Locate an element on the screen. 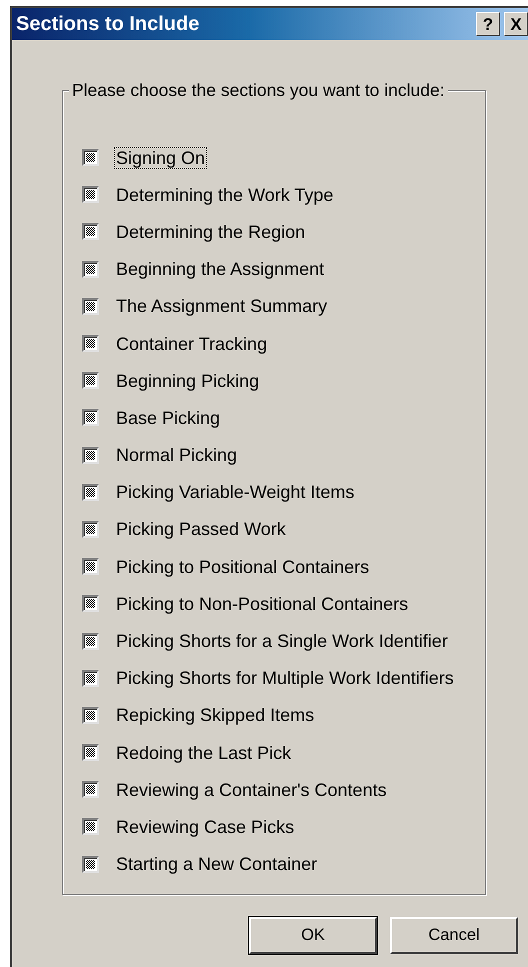 The width and height of the screenshot is (528, 967). section-label: Container Tracking is located at coordinates (192, 343).